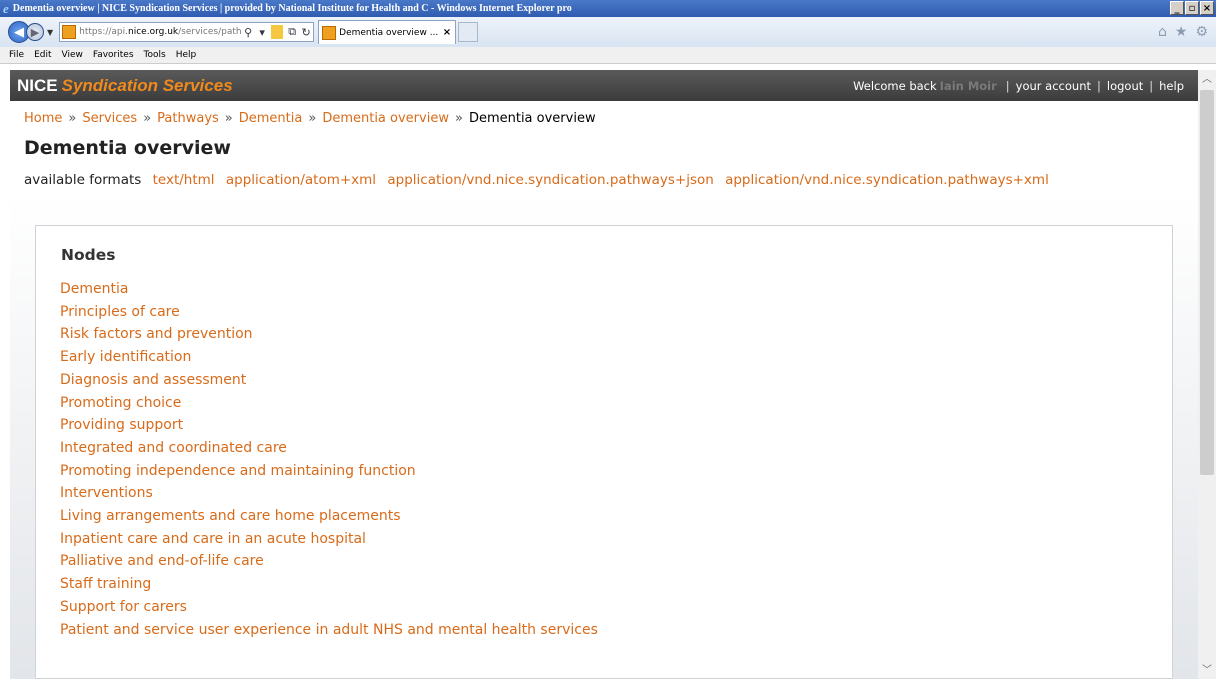 Image resolution: width=1216 pixels, height=679 pixels. I want to click on scrollbar-thumb, so click(1207, 282).